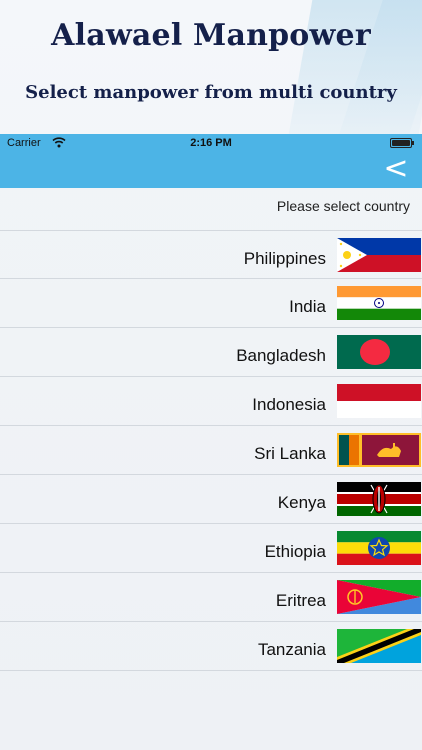  I want to click on country-name: Tanzania, so click(291, 649).